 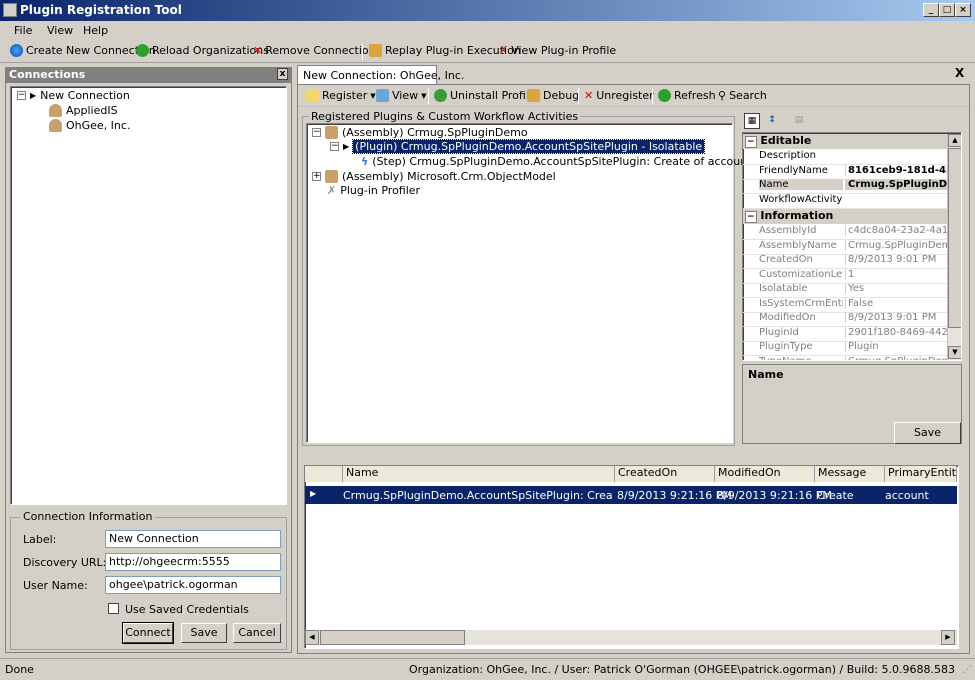 I want to click on property-row: IsSystemCrmEntityFalse, so click(x=845, y=305).